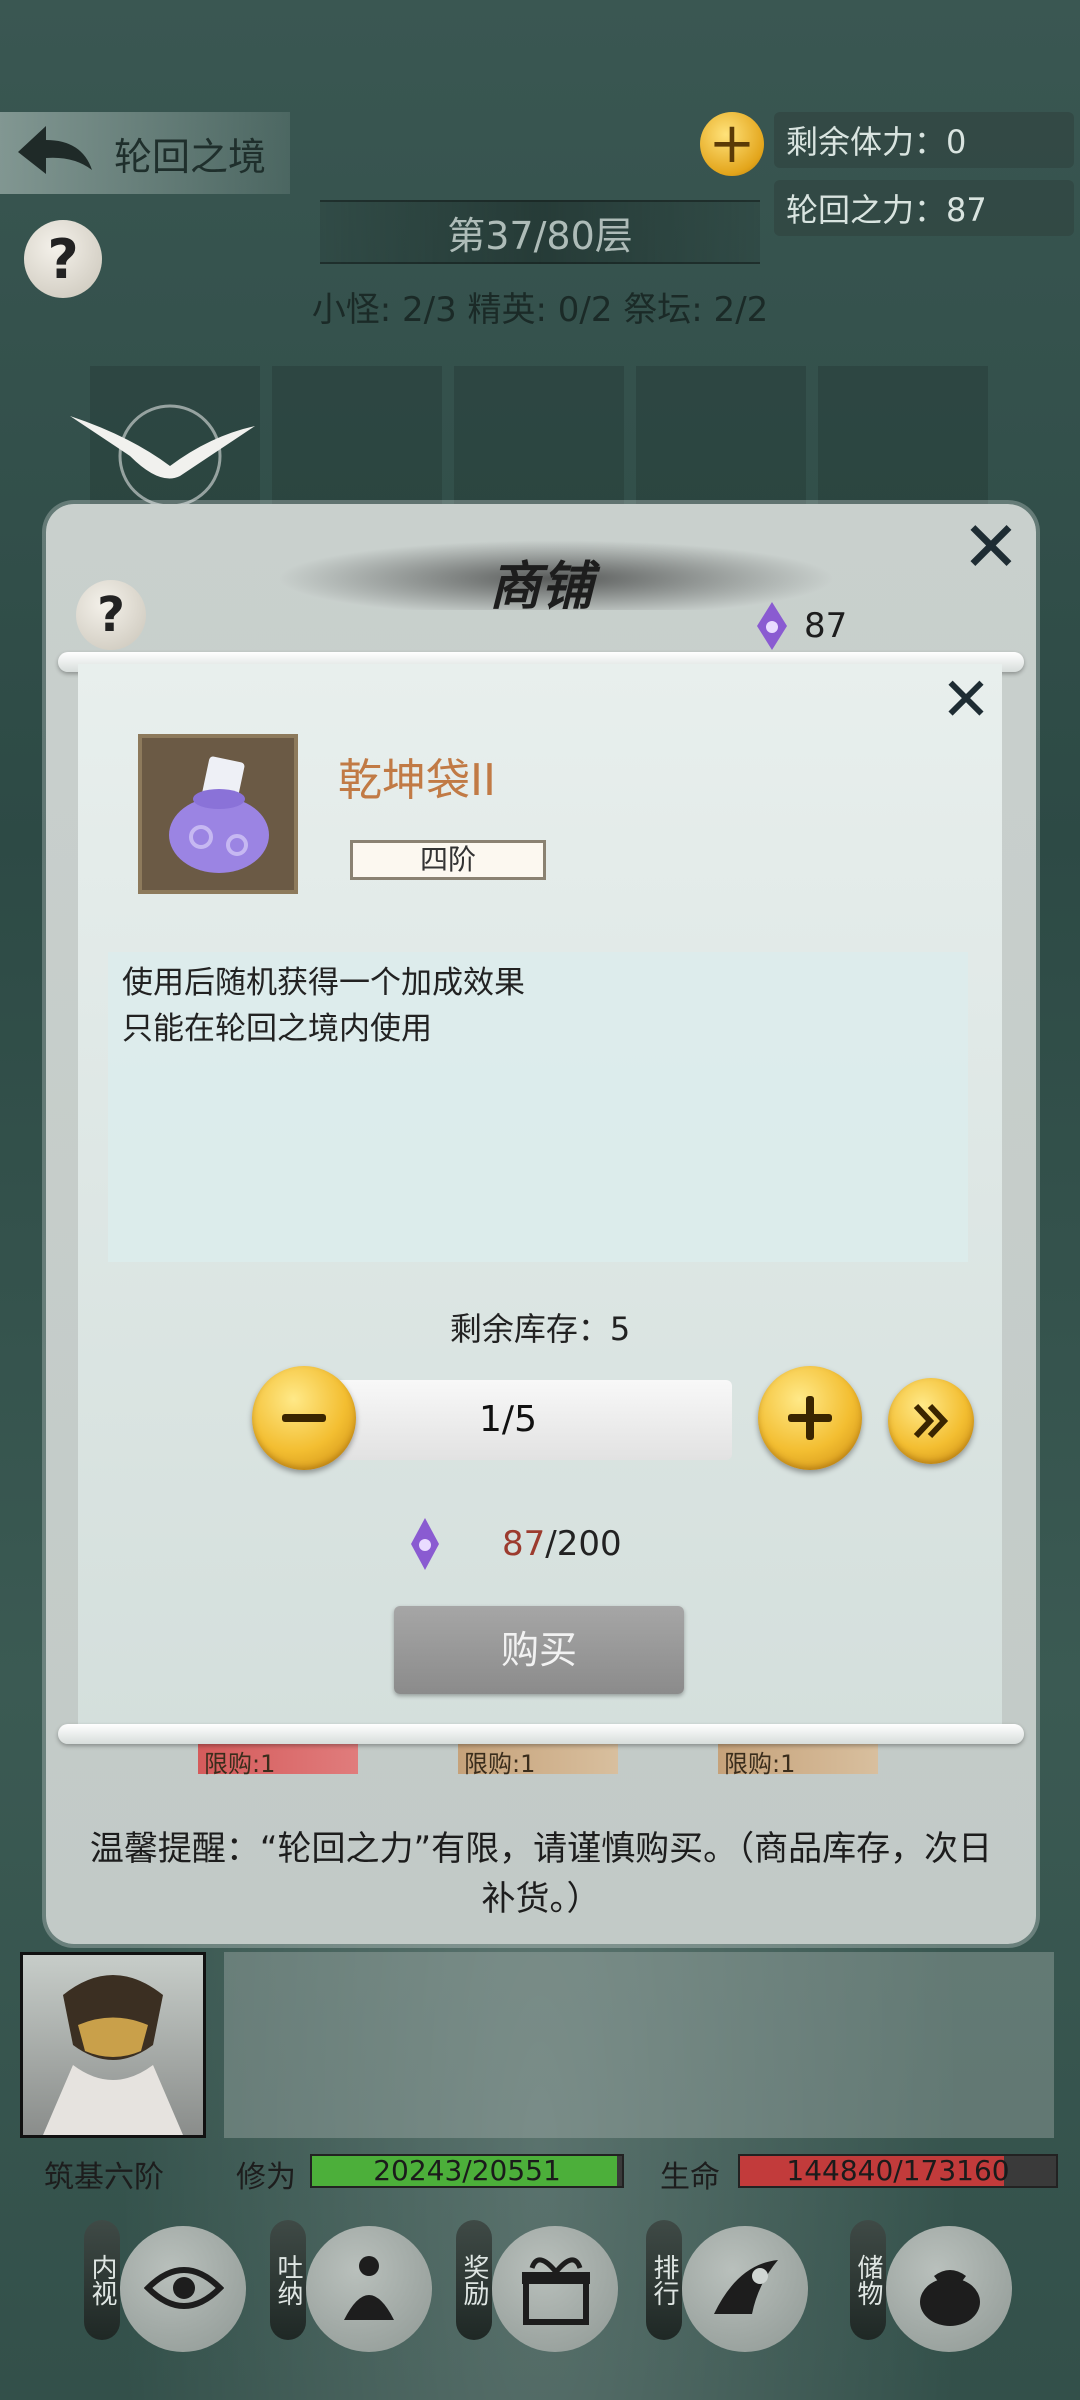 The image size is (1080, 2400). I want to click on max-quantity-button, so click(931, 1421).